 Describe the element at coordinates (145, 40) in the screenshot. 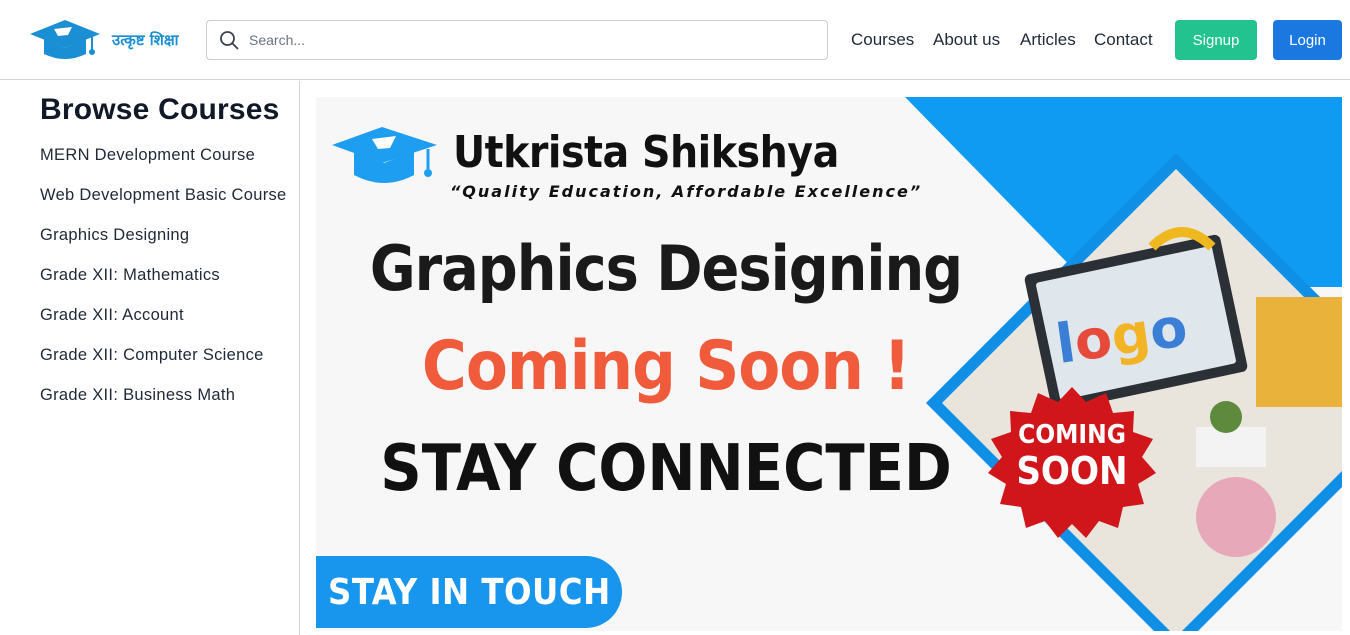

I see `logo-text: उत्कृष्ट शिक्षा` at that location.